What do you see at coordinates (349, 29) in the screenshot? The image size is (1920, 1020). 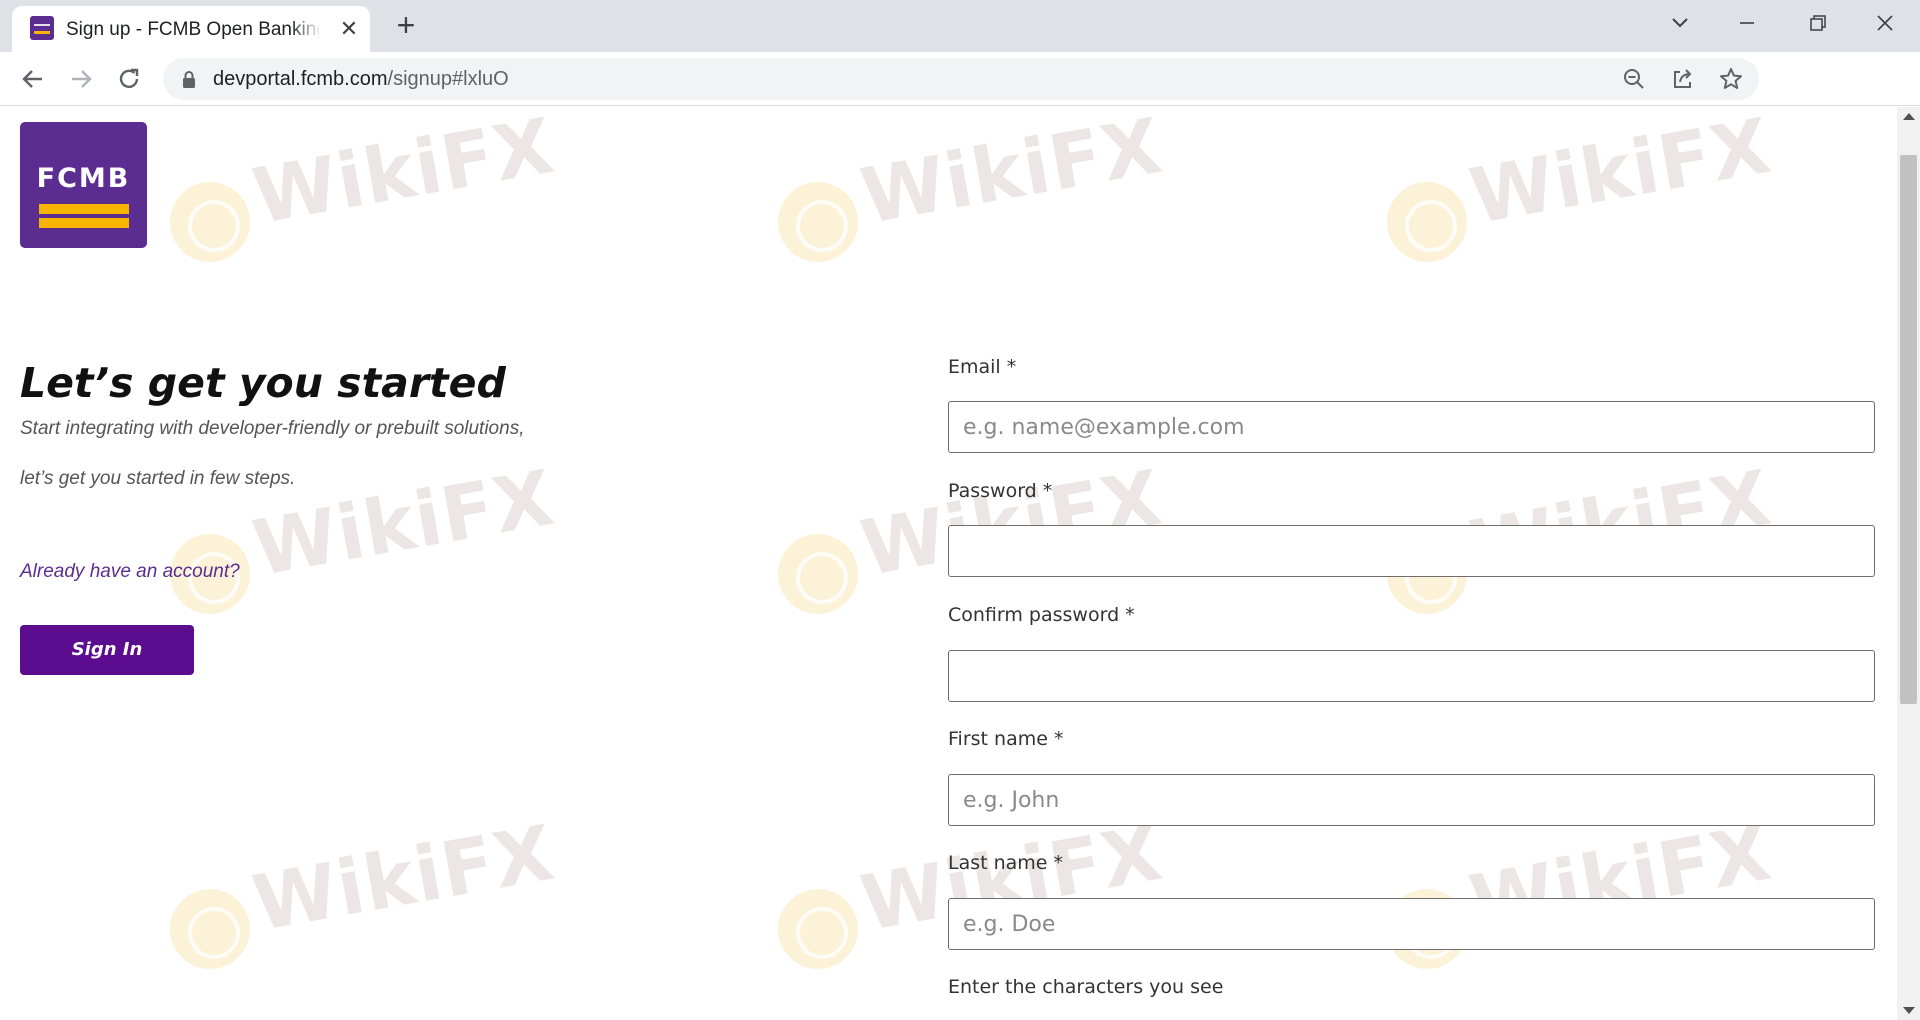 I see `tab-close-icon: ✕` at bounding box center [349, 29].